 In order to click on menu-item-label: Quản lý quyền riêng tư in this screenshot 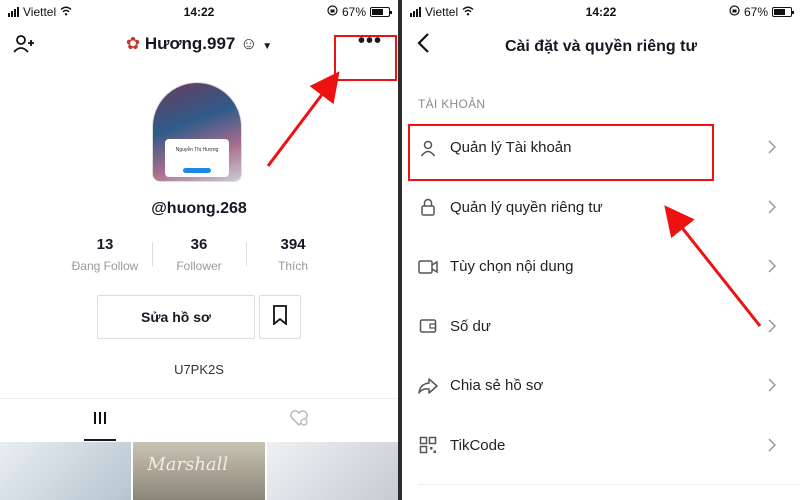, I will do `click(526, 207)`.